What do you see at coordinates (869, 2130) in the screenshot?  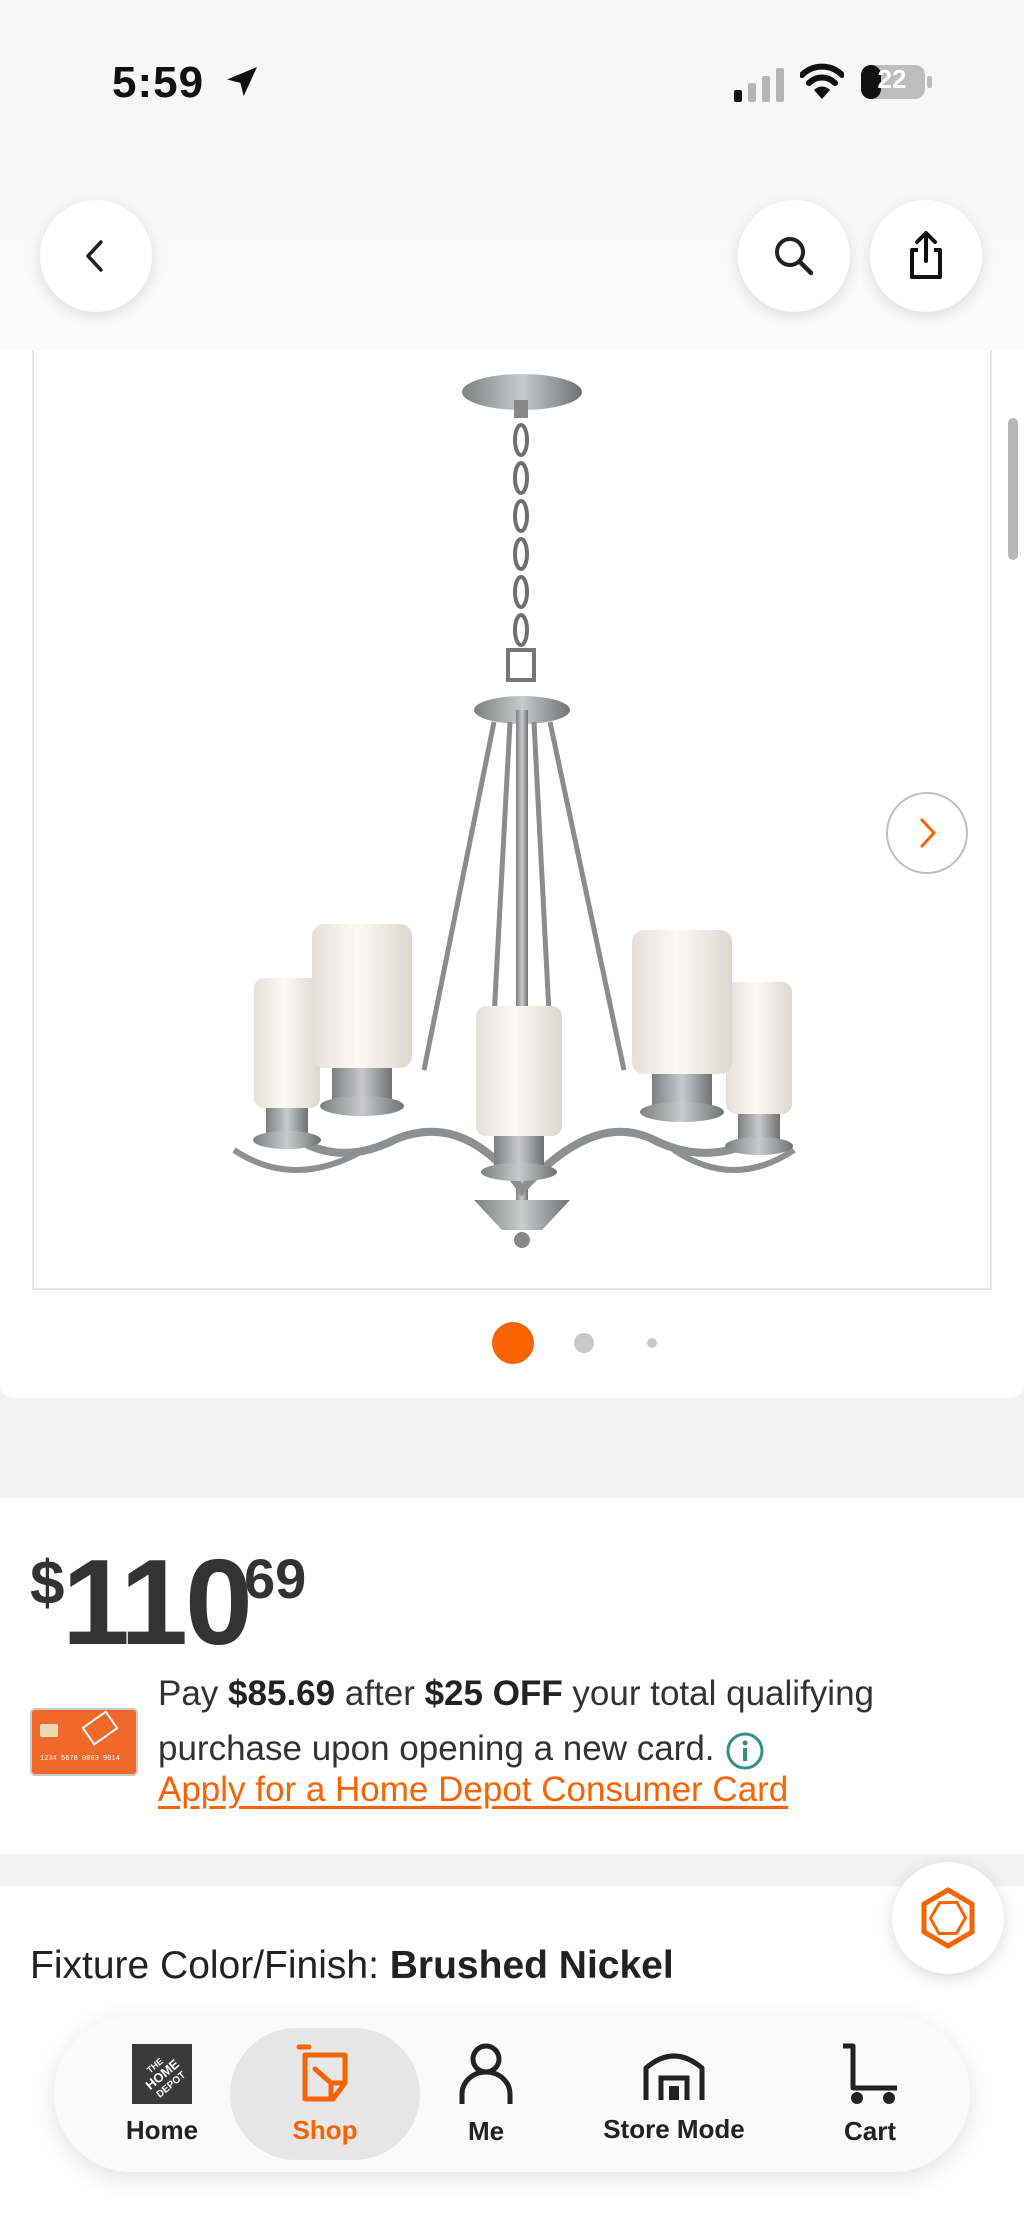 I see `nav-cart-label: Cart` at bounding box center [869, 2130].